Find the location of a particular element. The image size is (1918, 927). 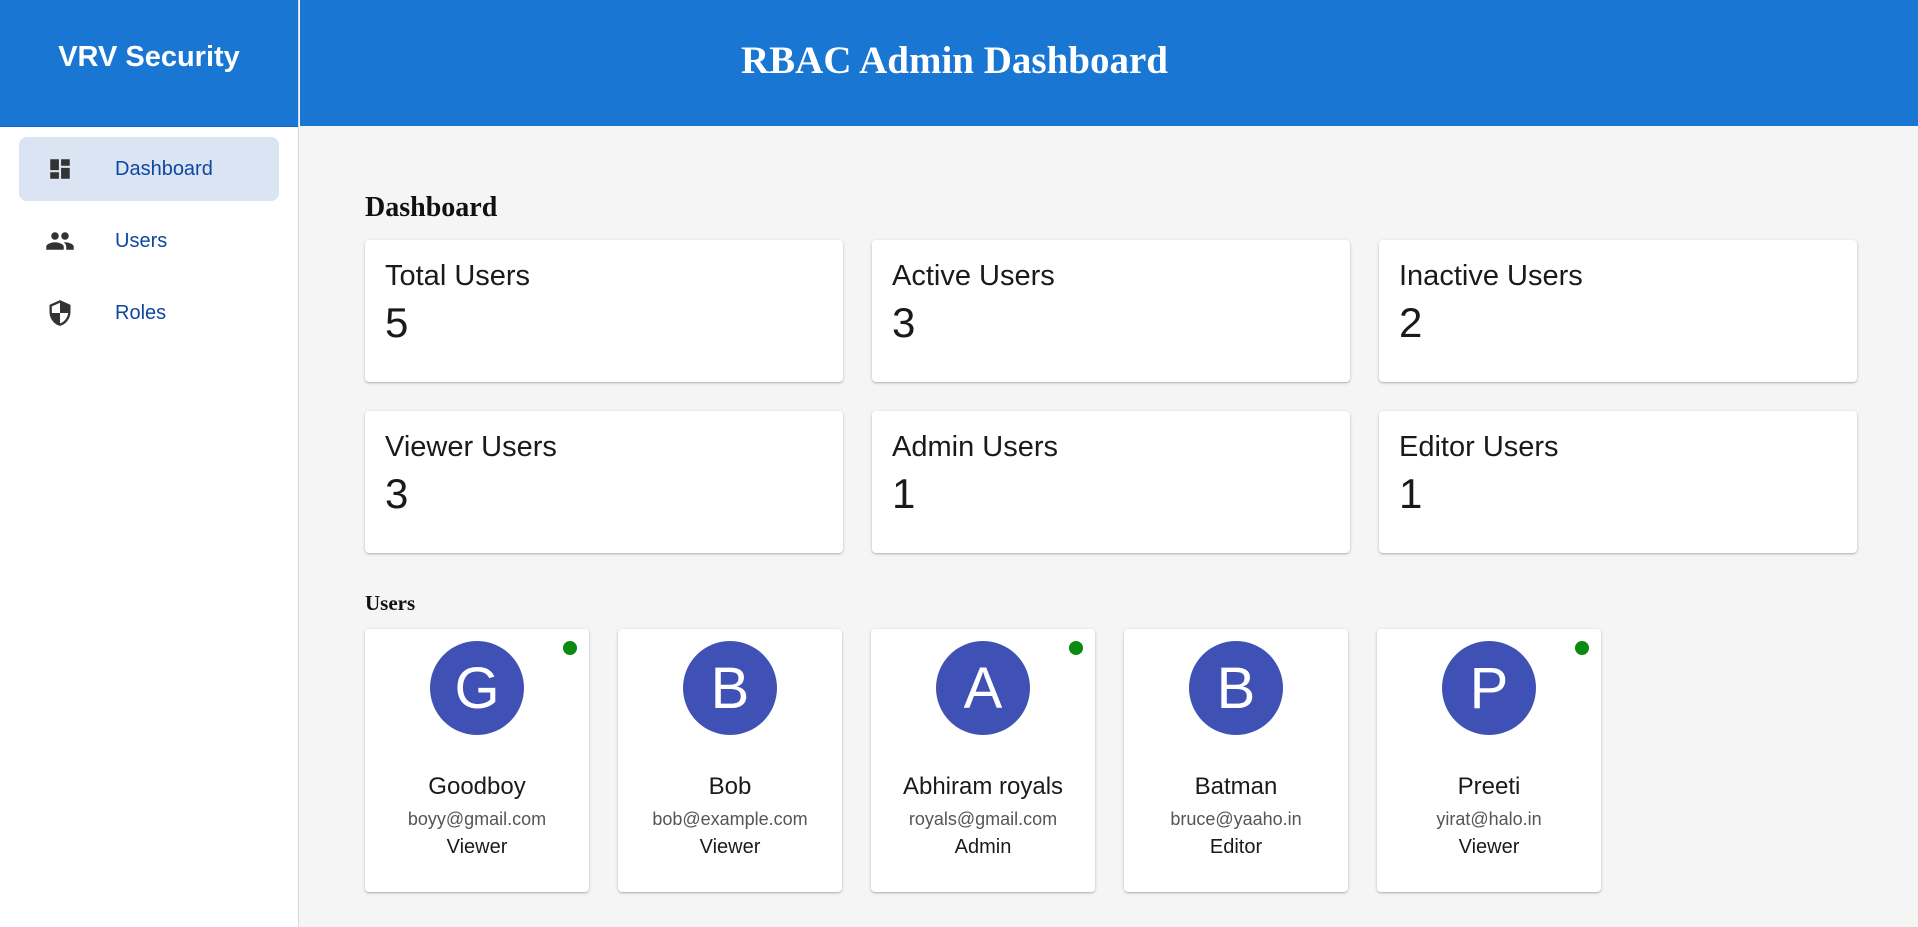

user-name: Bob is located at coordinates (730, 786).